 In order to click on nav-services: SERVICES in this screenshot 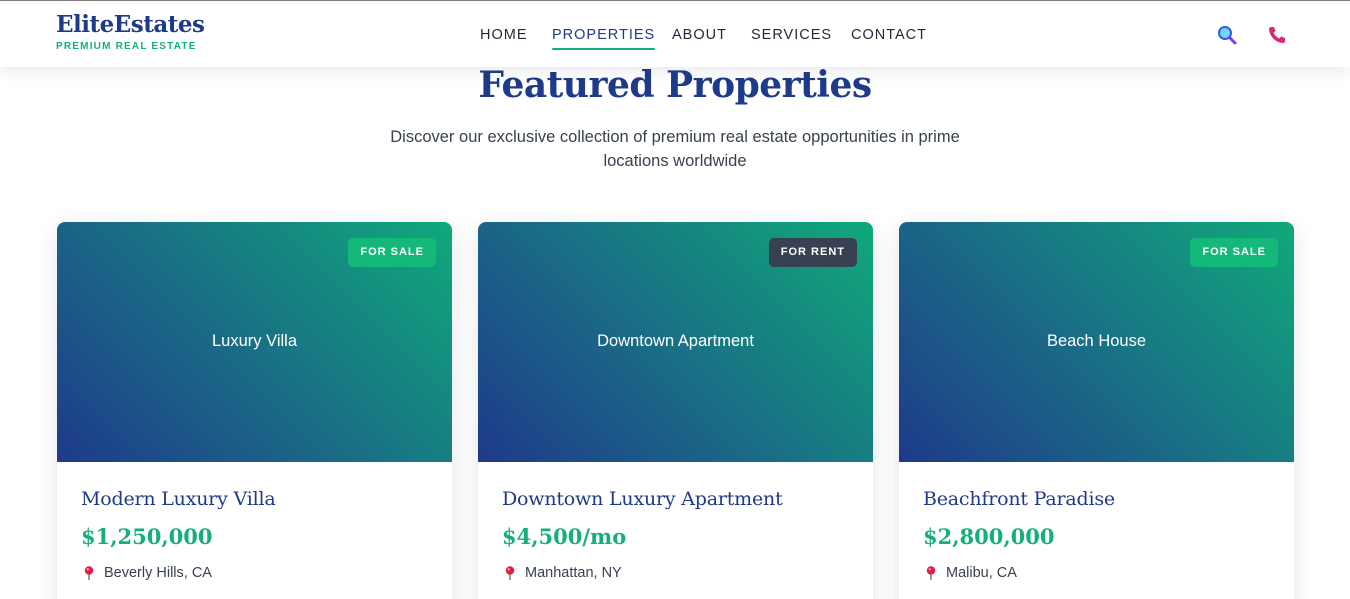, I will do `click(791, 35)`.